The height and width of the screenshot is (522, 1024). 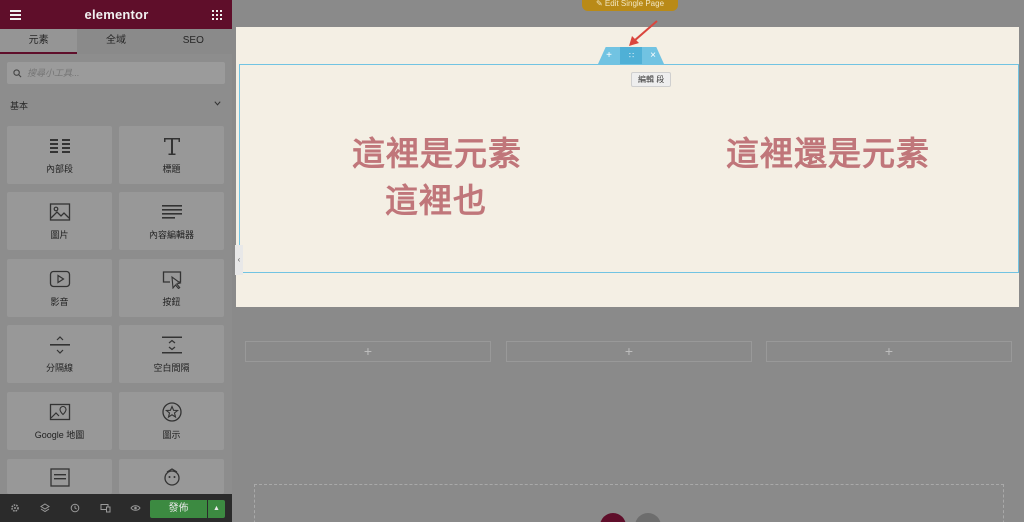 I want to click on widget-google-maps: Google 地圖, so click(x=59, y=421).